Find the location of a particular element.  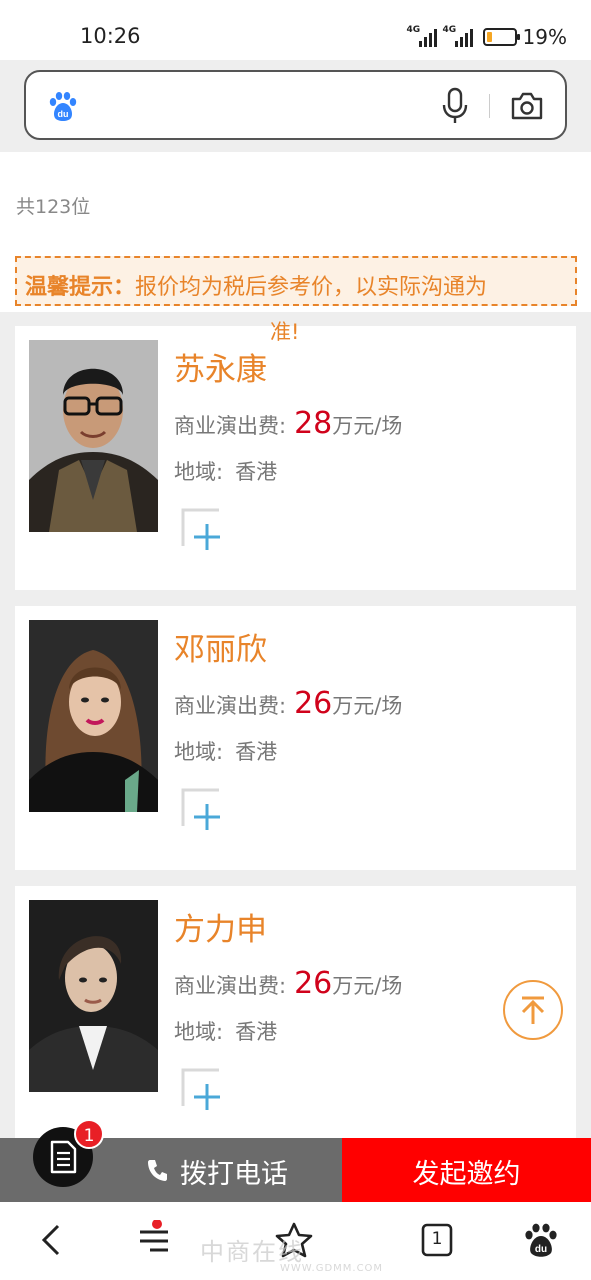

document-icon is located at coordinates (63, 1157).